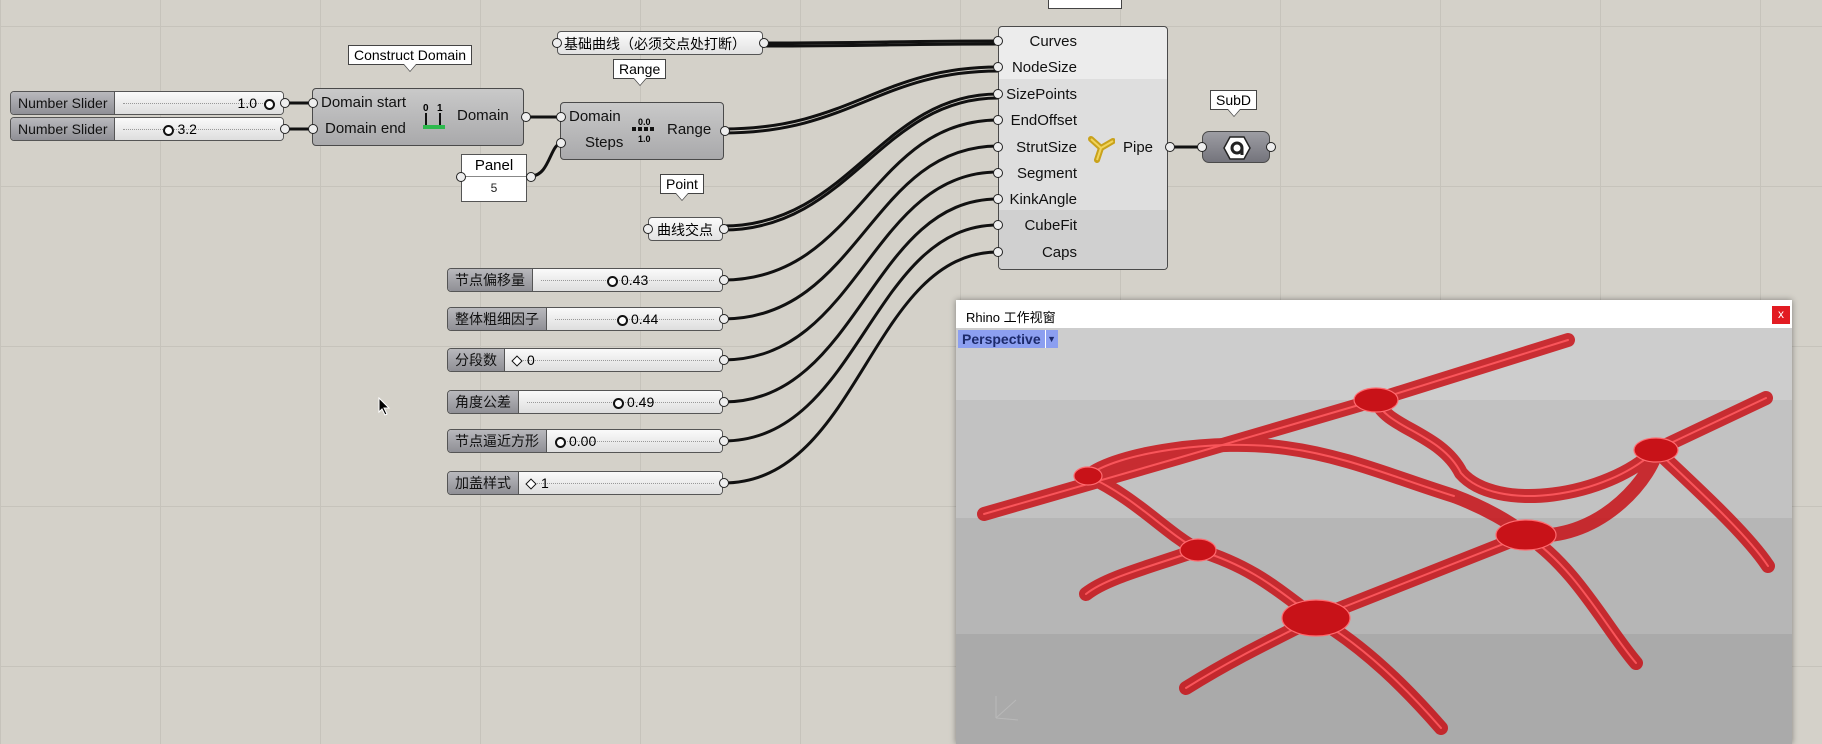 This screenshot has width=1822, height=744. What do you see at coordinates (634, 319) in the screenshot?
I see `slider-track: 0.44` at bounding box center [634, 319].